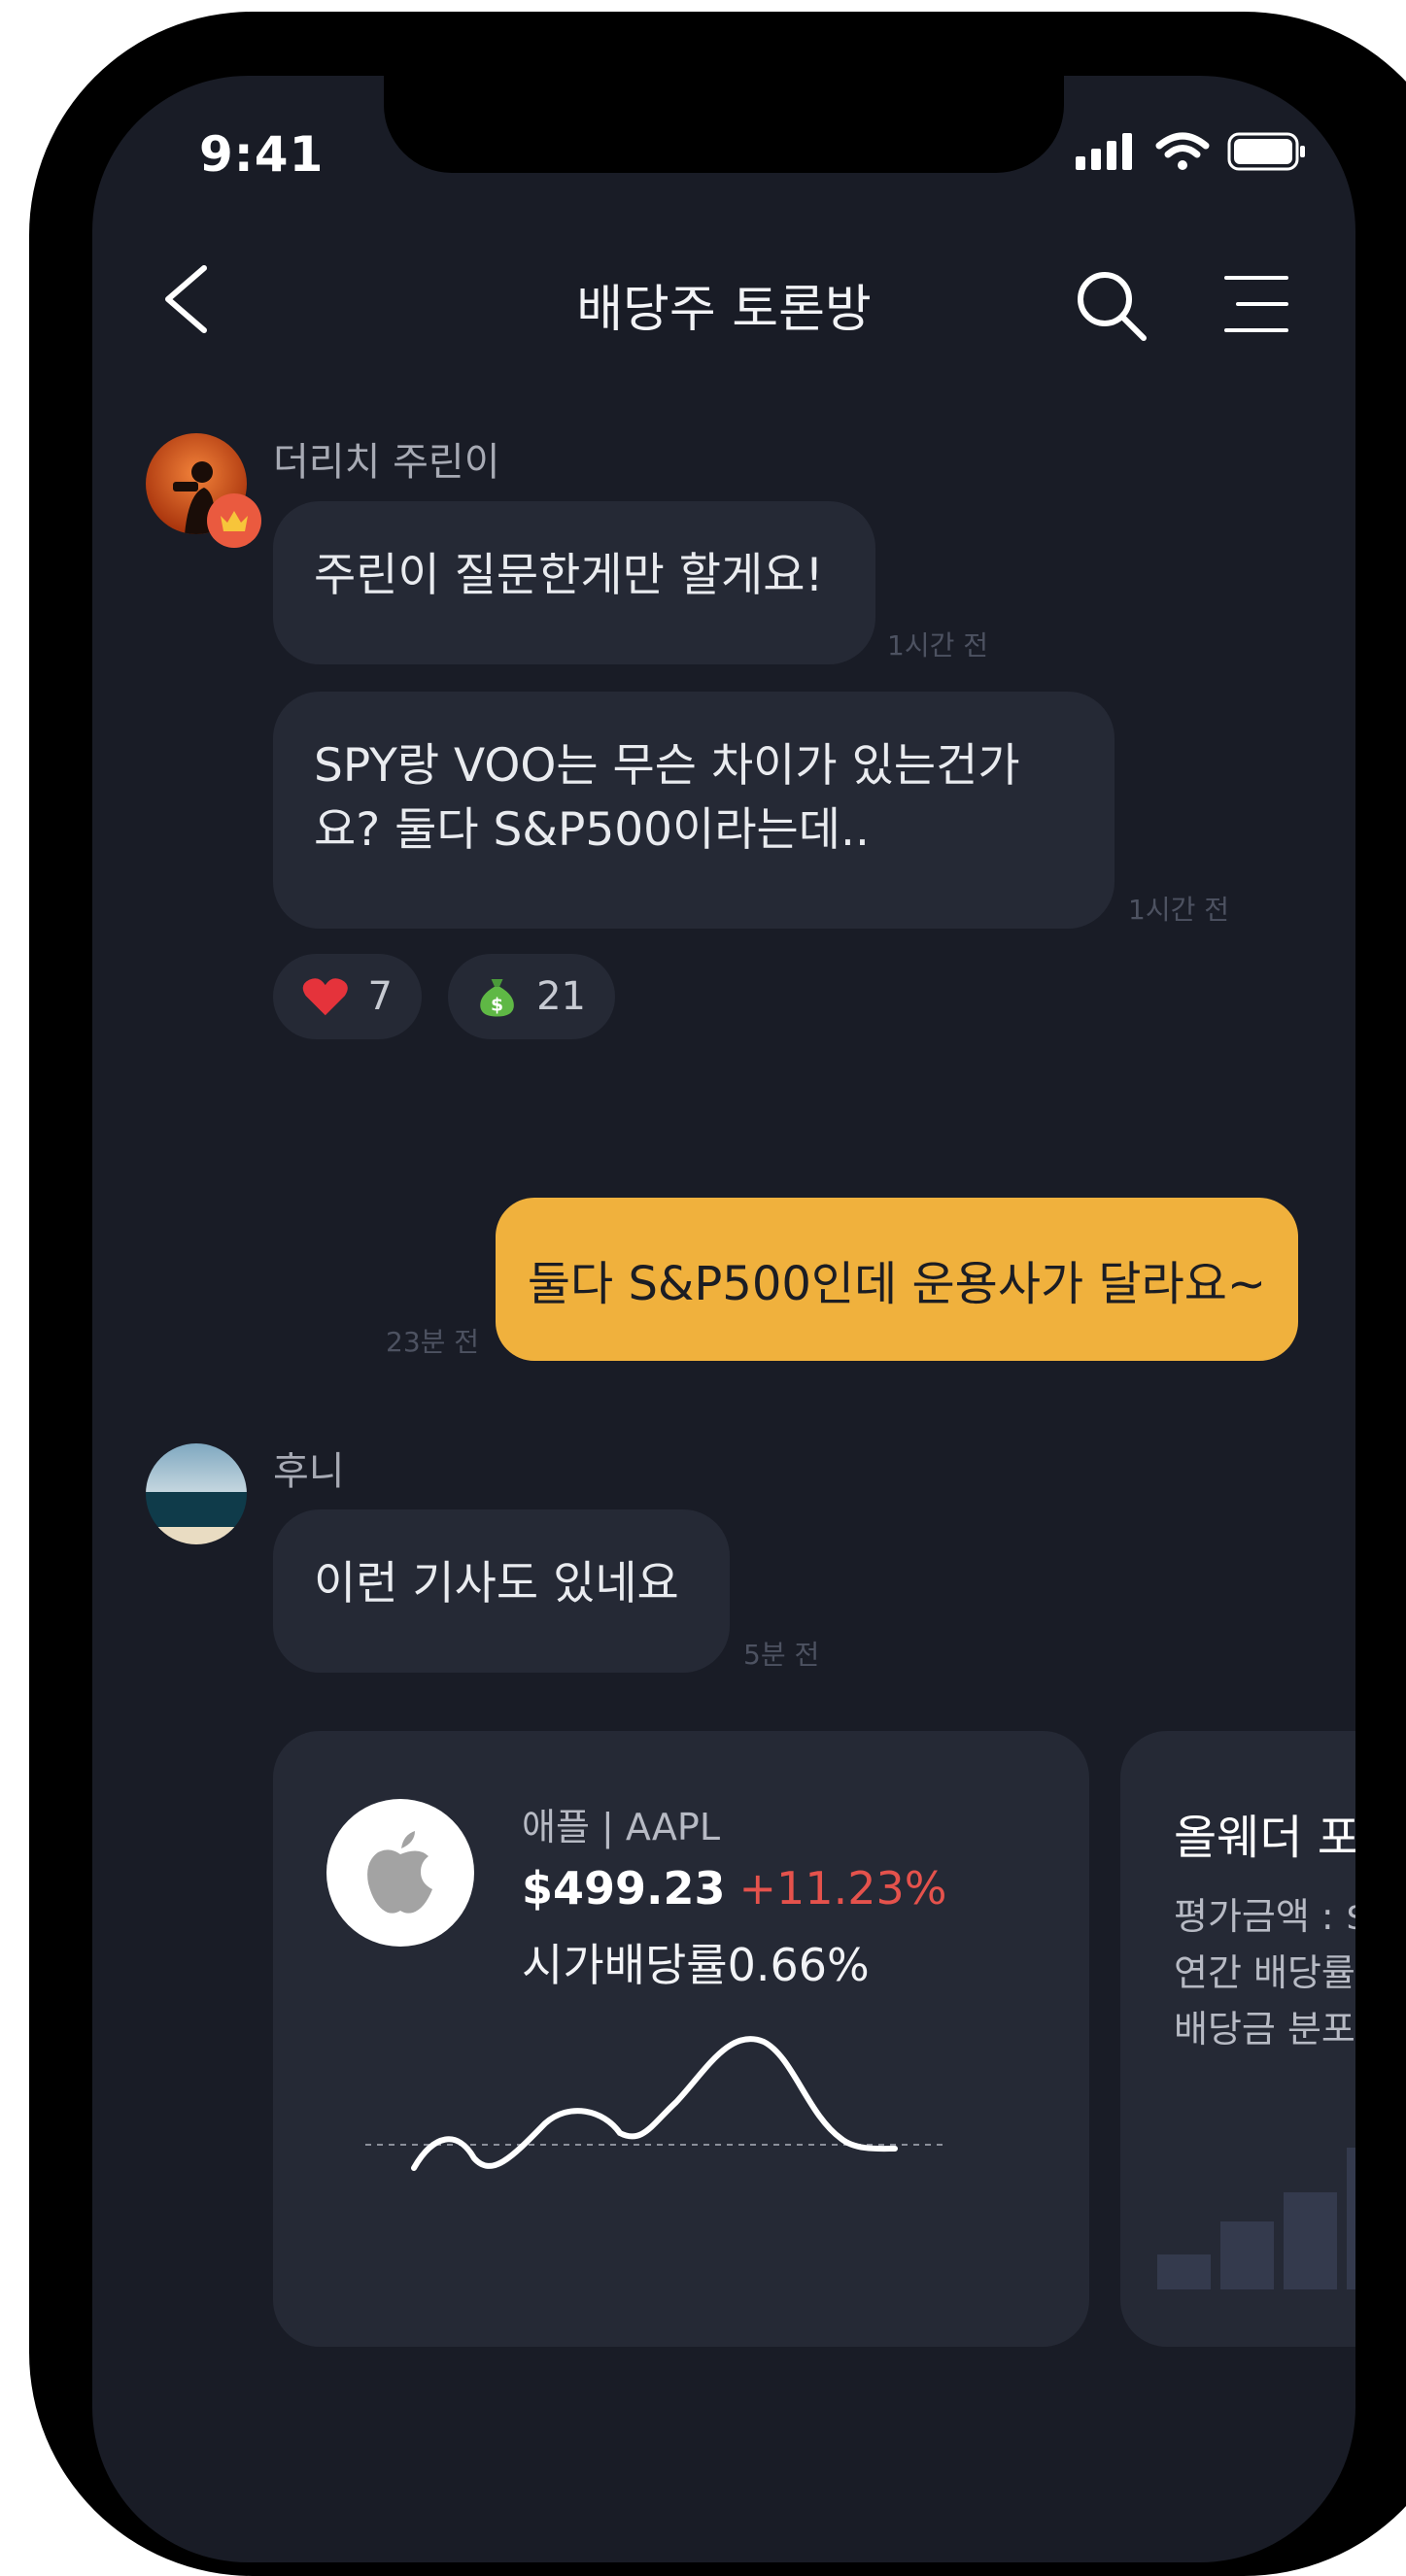  I want to click on reaction-heart: 7, so click(347, 996).